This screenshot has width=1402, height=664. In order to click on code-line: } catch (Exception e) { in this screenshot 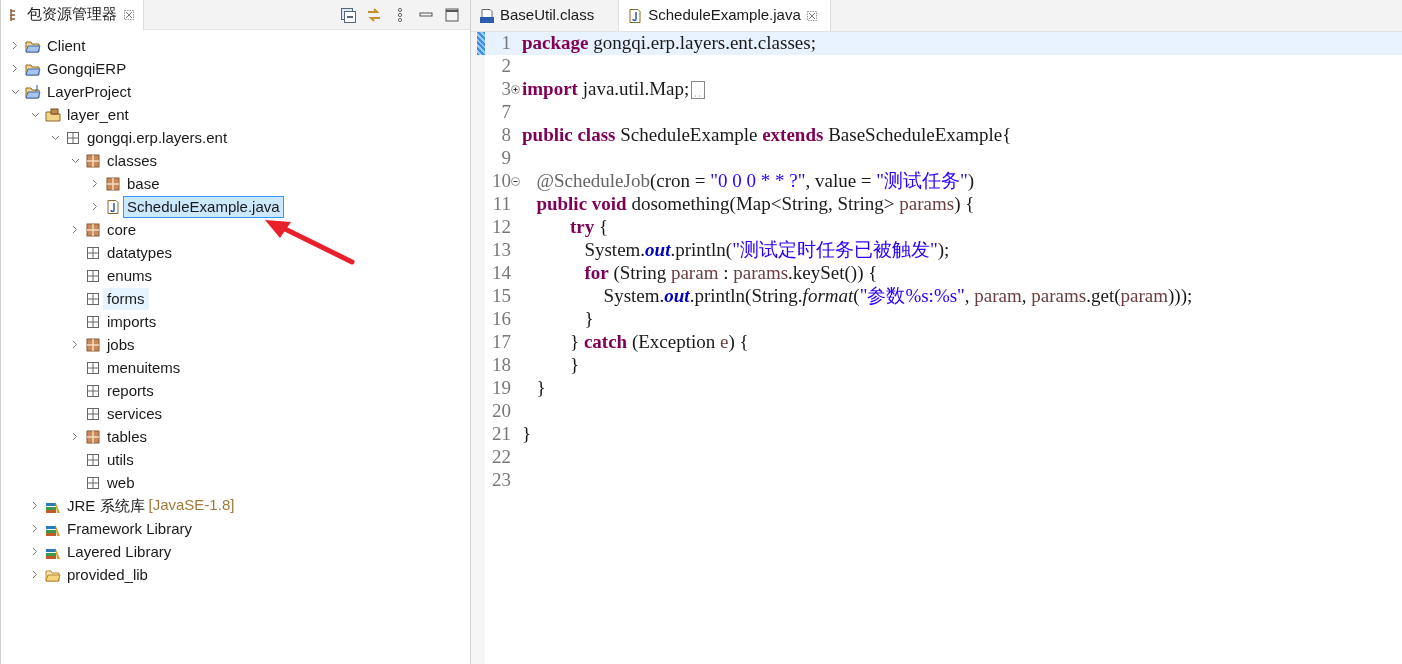, I will do `click(659, 342)`.